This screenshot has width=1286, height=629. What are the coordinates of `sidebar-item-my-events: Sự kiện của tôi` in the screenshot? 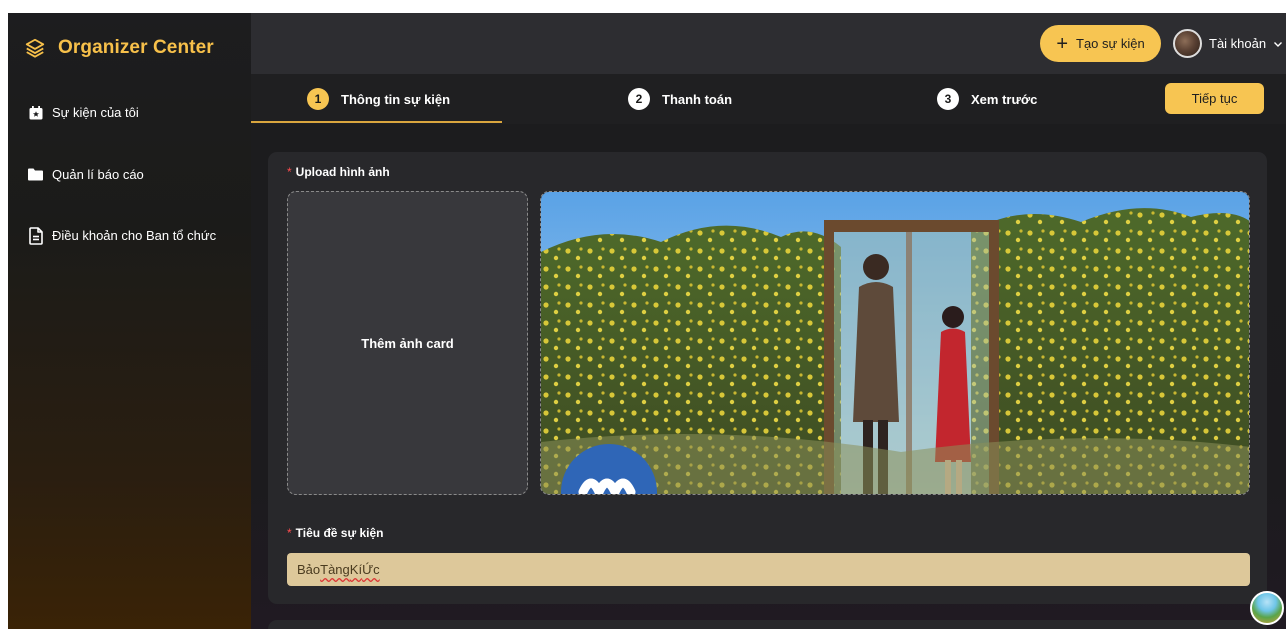 It's located at (83, 112).